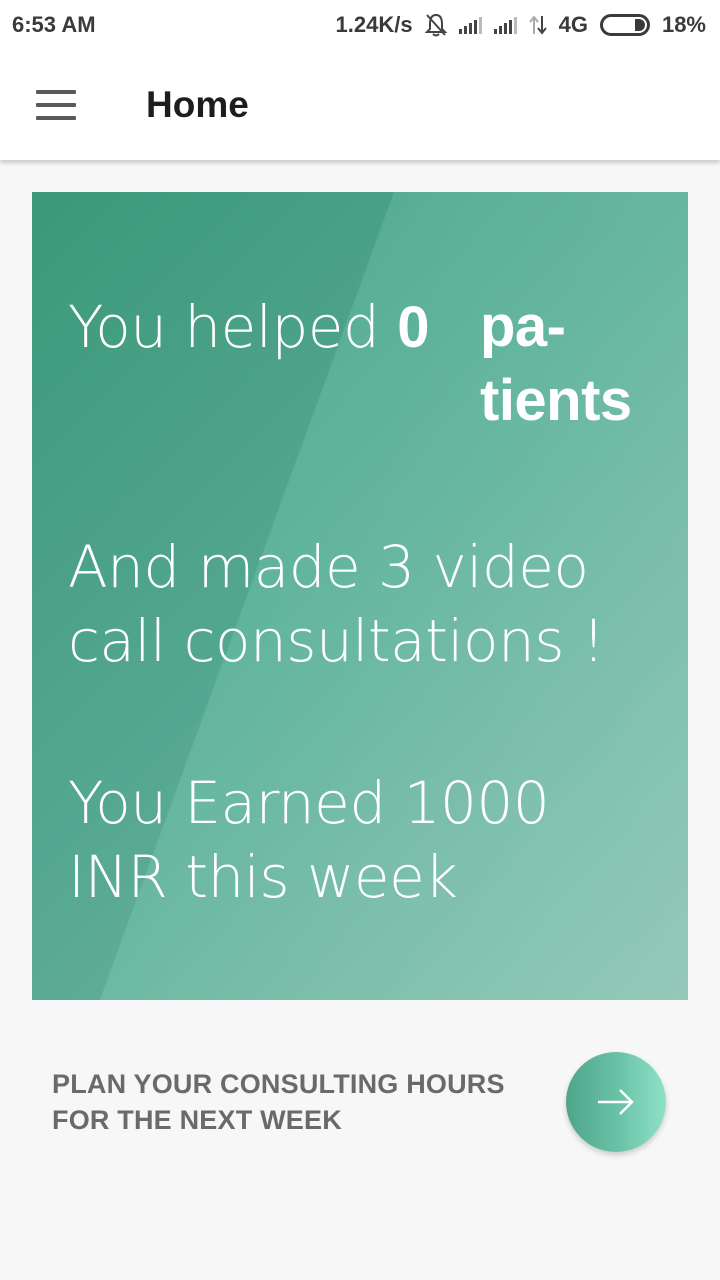 Image resolution: width=720 pixels, height=1280 pixels. I want to click on status-icons: 1.24K/s 4G 18%, so click(521, 25).